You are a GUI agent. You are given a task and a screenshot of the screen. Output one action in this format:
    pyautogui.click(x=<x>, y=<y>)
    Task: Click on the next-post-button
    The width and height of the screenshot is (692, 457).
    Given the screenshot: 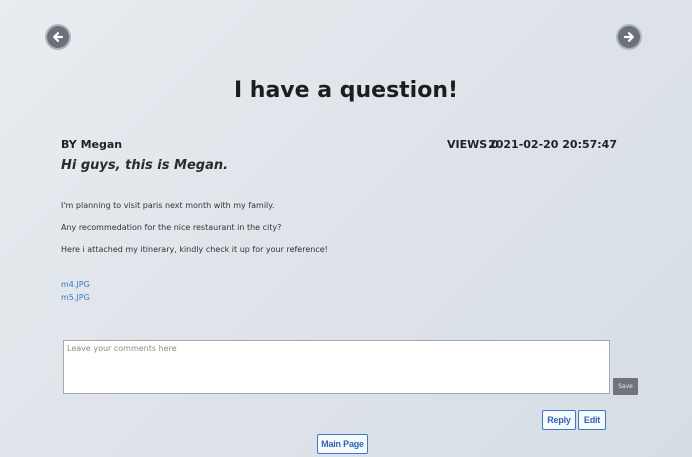 What is the action you would take?
    pyautogui.click(x=629, y=37)
    